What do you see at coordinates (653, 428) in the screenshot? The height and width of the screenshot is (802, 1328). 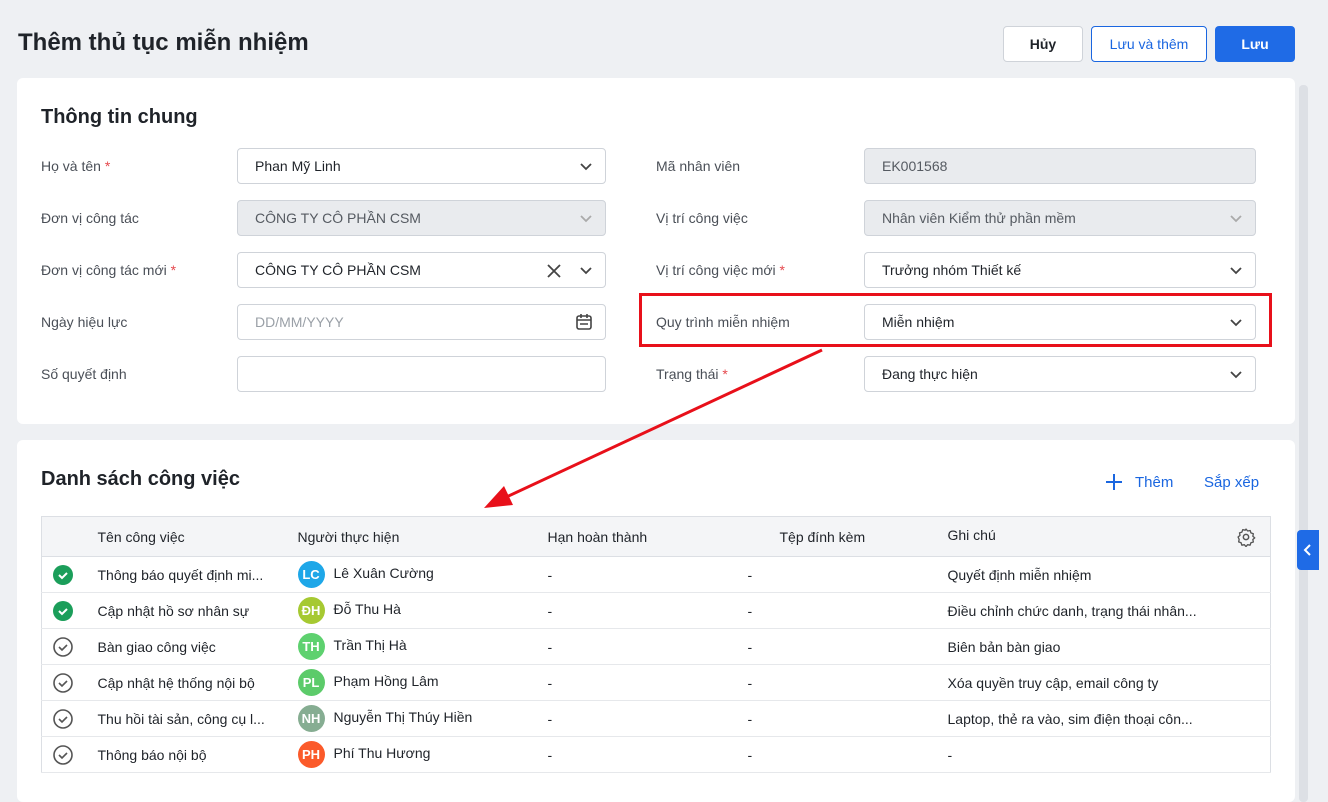 I see `annotation-arrow` at bounding box center [653, 428].